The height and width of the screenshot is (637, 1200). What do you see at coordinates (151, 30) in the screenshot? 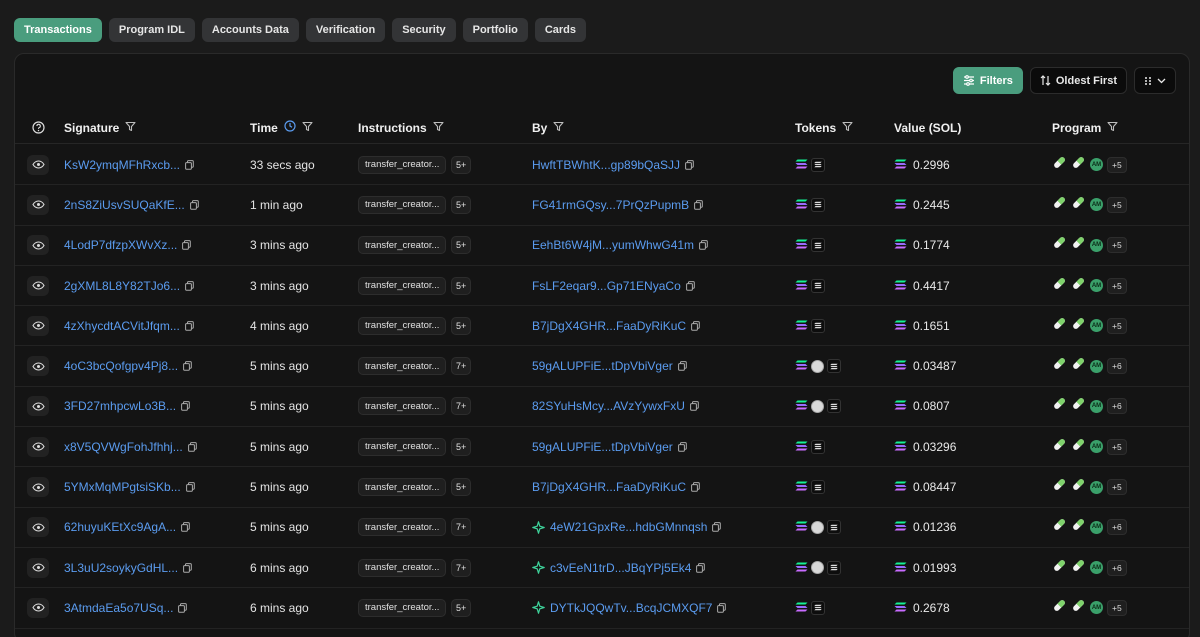
I see `tab-program-idl: Program IDL` at bounding box center [151, 30].